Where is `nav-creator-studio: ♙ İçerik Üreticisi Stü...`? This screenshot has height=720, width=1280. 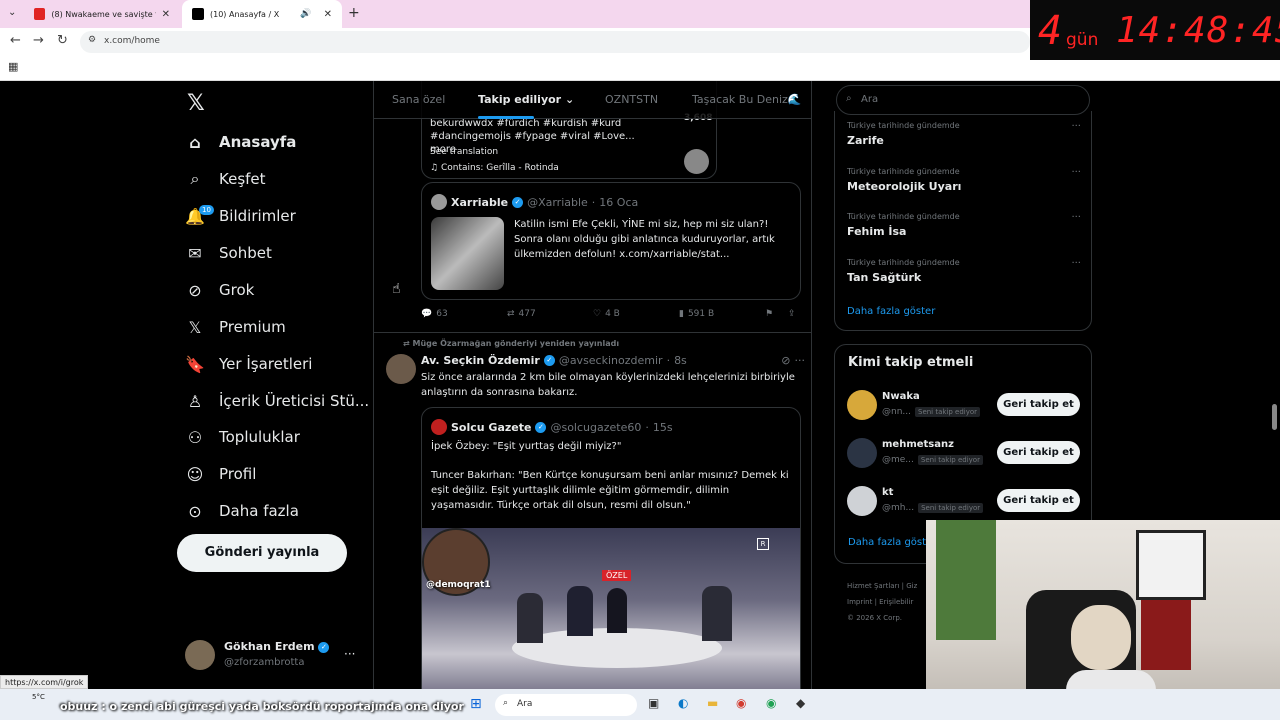
nav-creator-studio: ♙ İçerik Üreticisi Stü... is located at coordinates (277, 401).